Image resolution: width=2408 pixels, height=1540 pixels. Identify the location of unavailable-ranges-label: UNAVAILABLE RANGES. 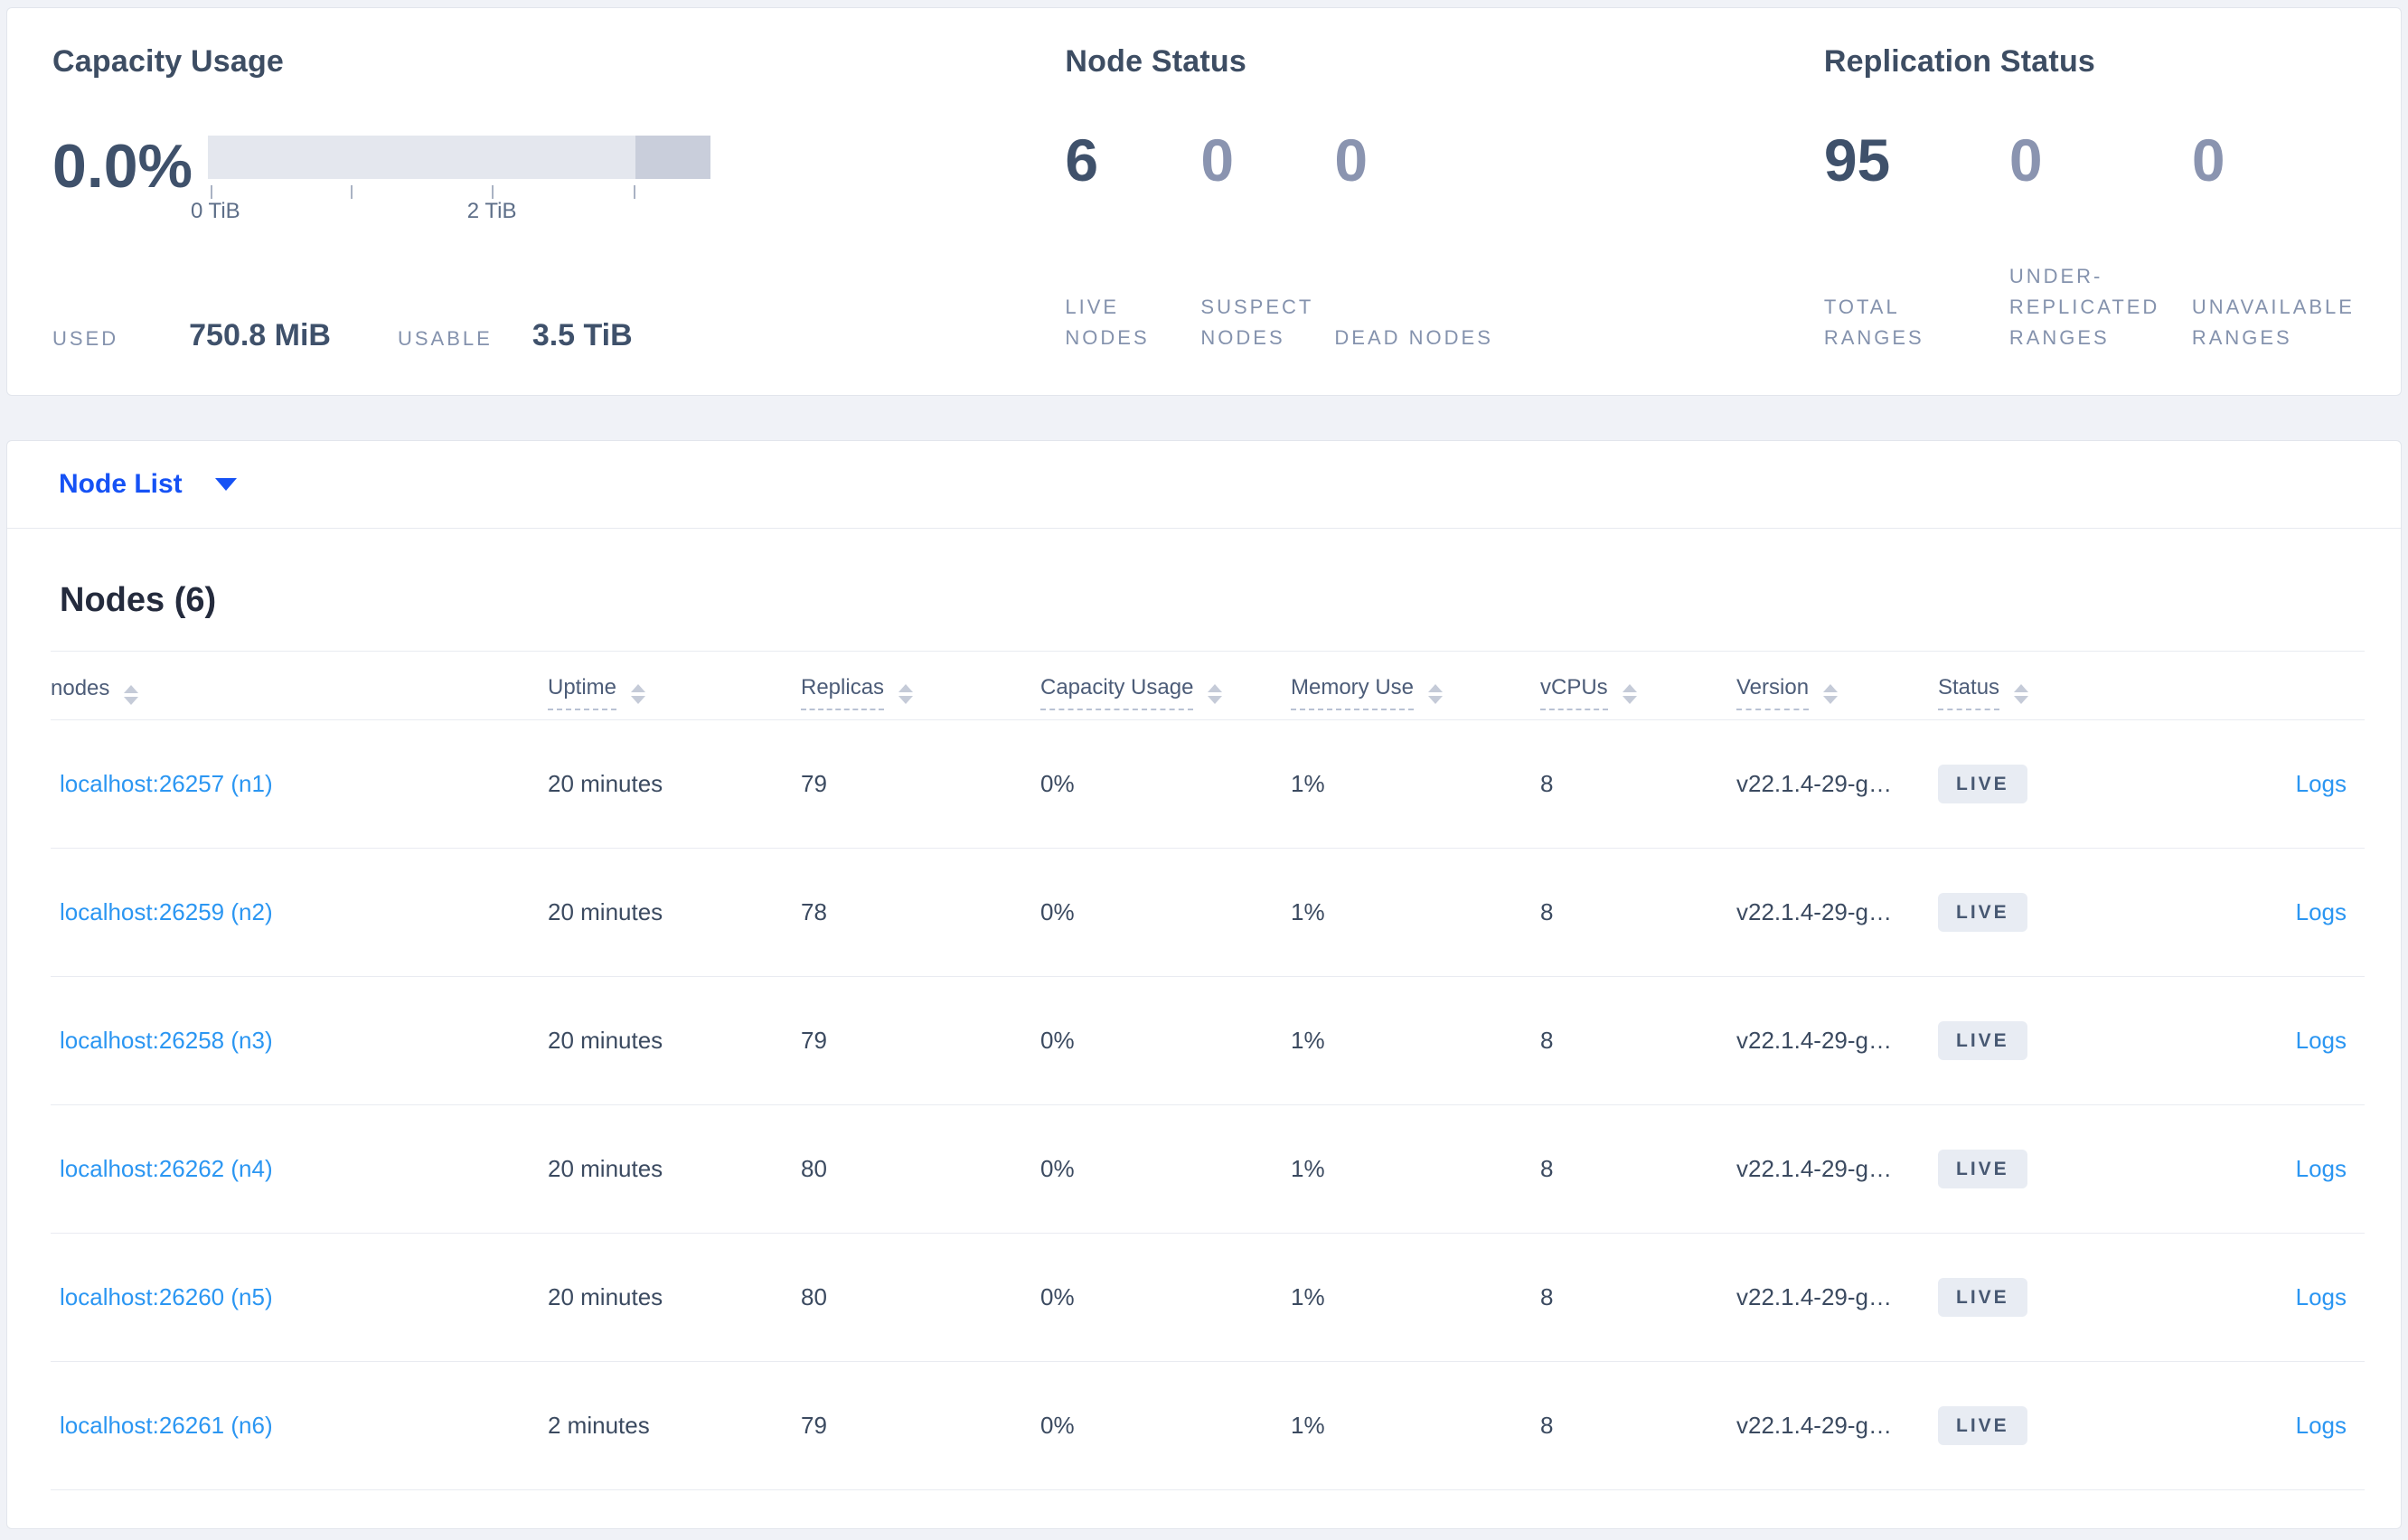
(2273, 322).